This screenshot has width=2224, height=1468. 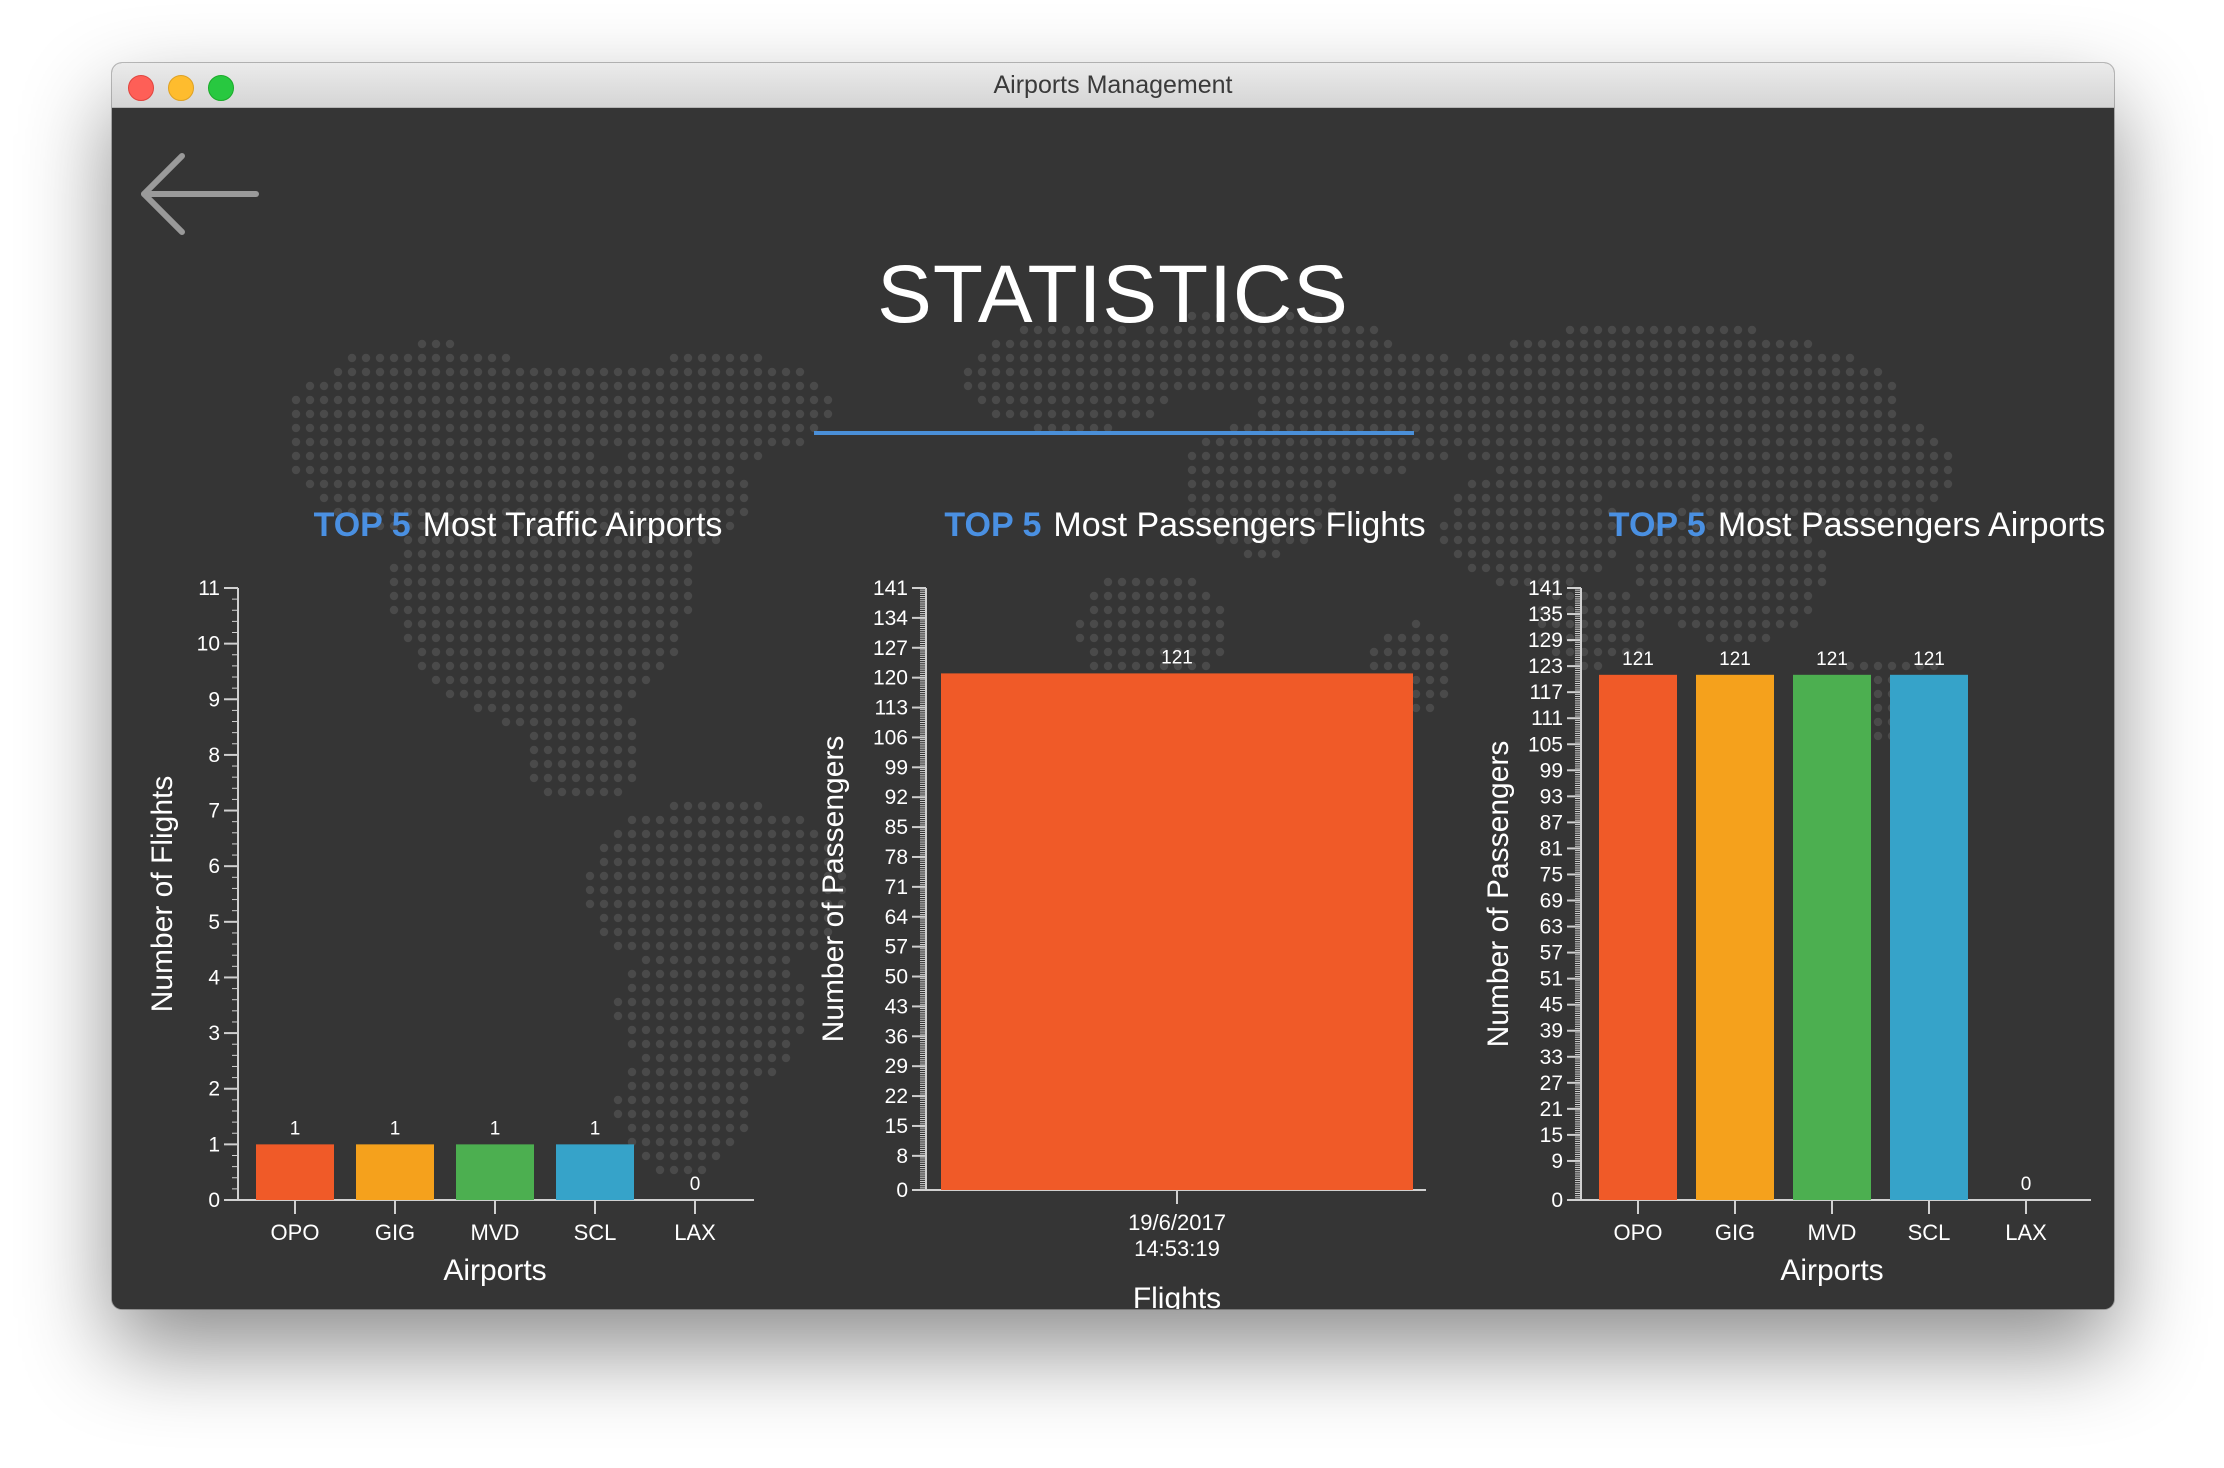 I want to click on y-tick-label: 45, so click(x=1551, y=1005).